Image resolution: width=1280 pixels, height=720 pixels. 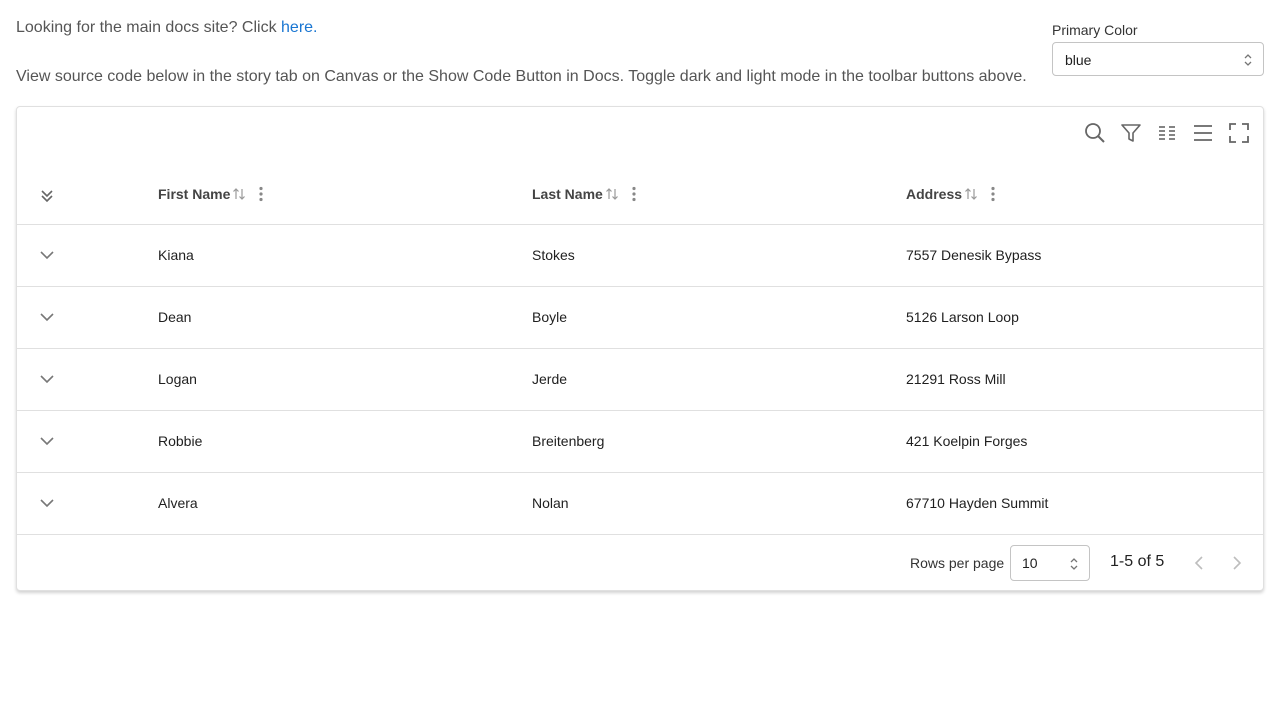 What do you see at coordinates (550, 503) in the screenshot?
I see `cell-last-name: Nolan` at bounding box center [550, 503].